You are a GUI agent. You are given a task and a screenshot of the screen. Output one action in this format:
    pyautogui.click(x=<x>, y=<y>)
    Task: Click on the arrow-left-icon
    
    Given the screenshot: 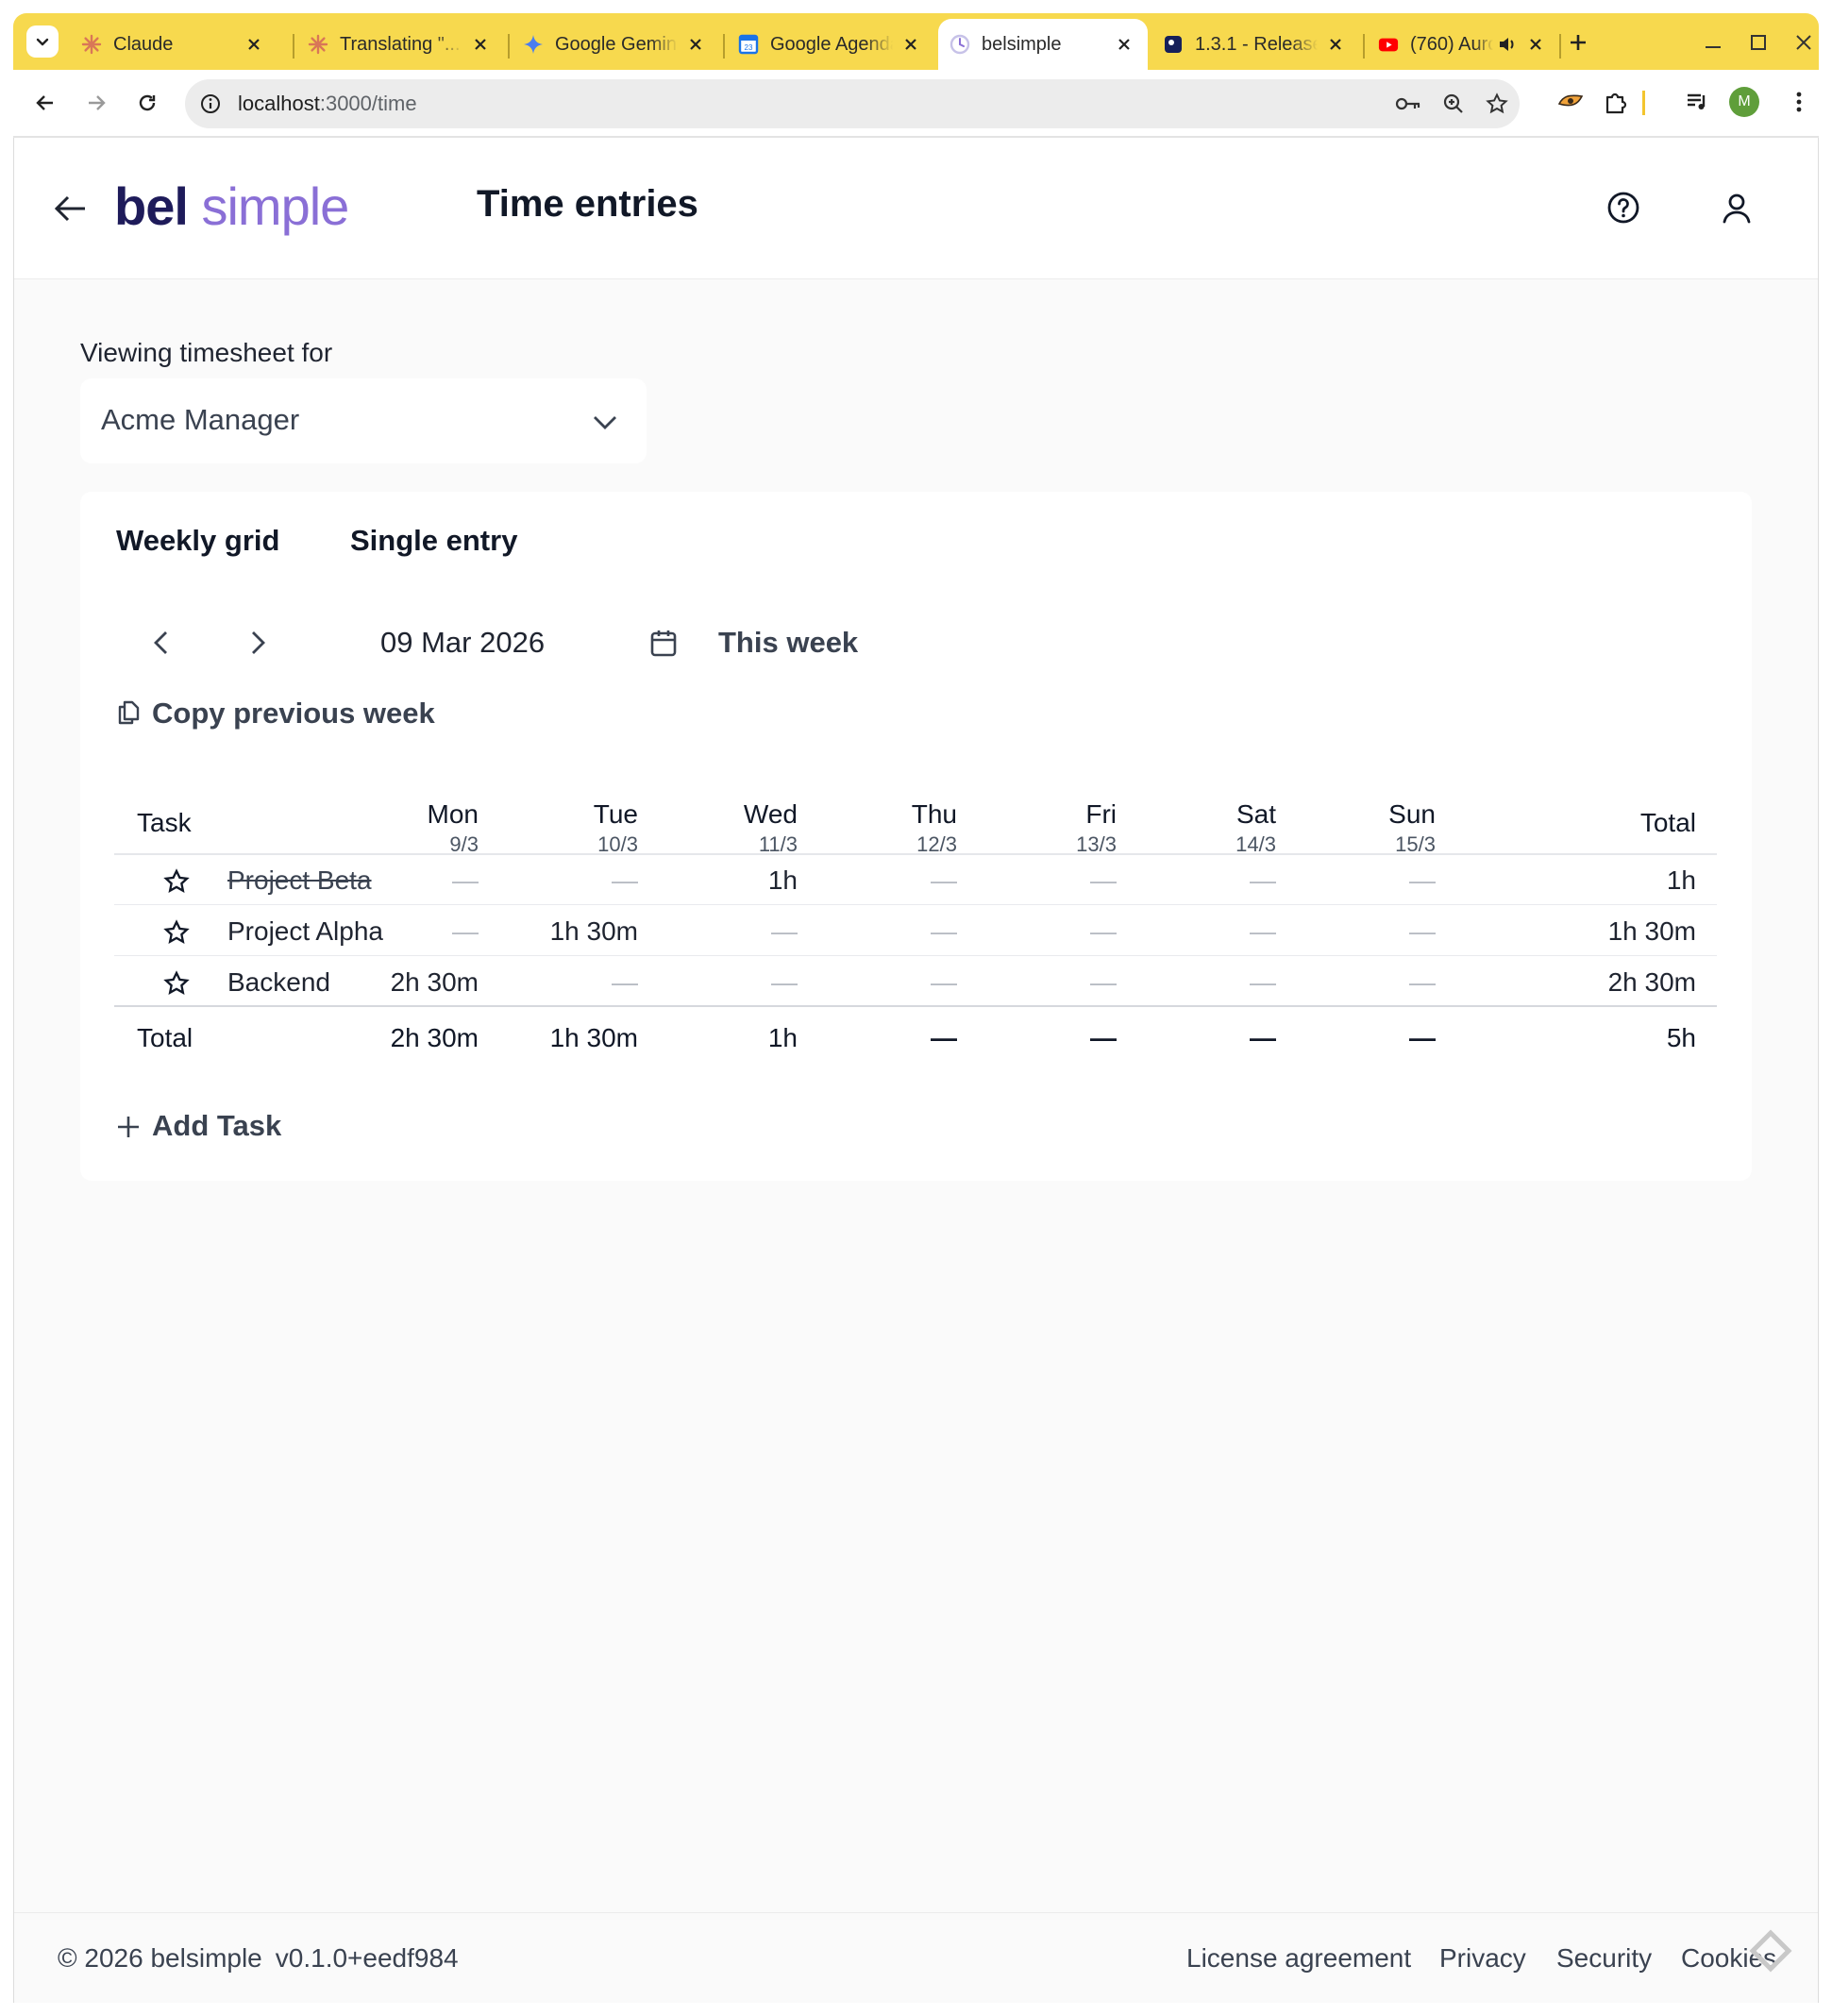 What is the action you would take?
    pyautogui.click(x=44, y=102)
    